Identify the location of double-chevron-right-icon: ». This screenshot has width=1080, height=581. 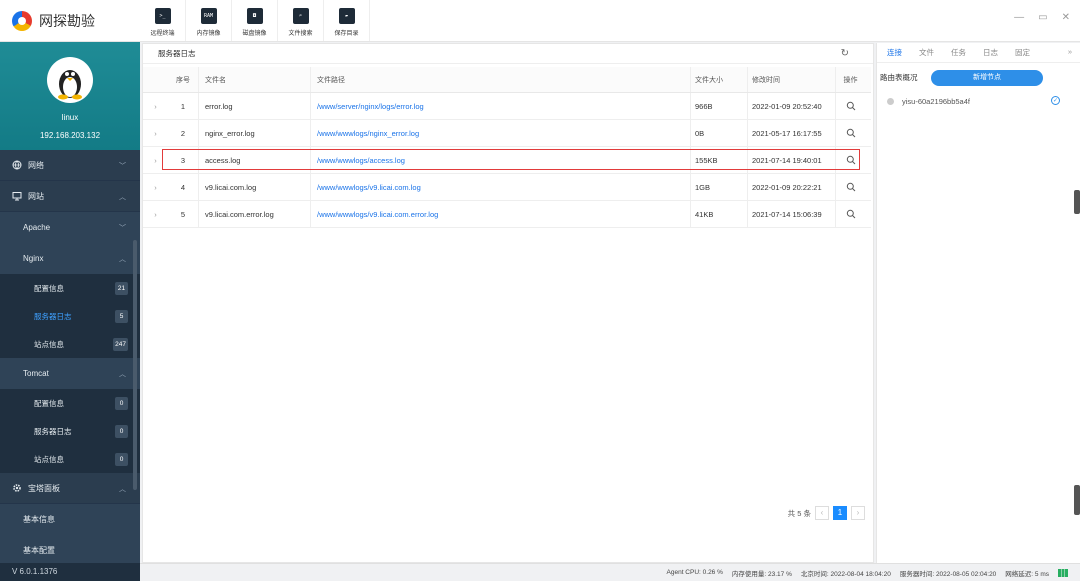
(1070, 51).